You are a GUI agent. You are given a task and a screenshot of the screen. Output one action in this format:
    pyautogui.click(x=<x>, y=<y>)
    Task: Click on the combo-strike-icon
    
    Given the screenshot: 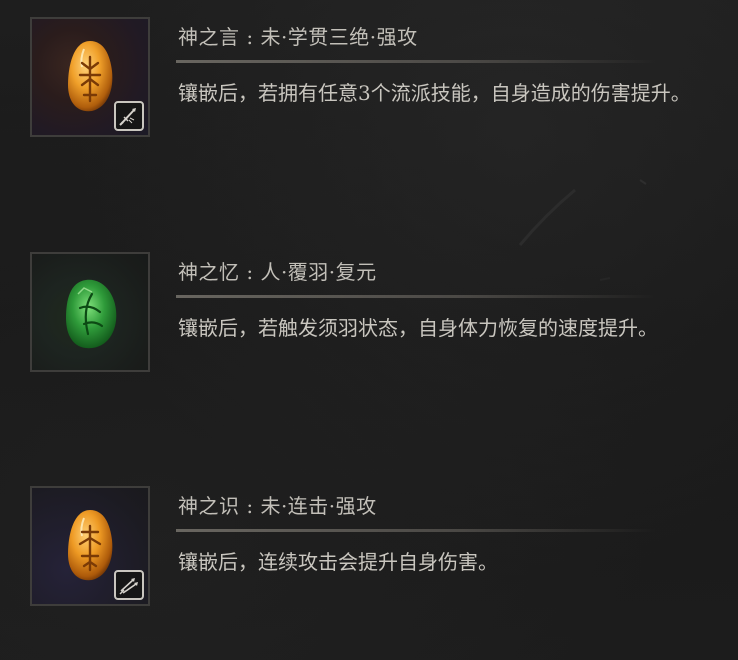 What is the action you would take?
    pyautogui.click(x=128, y=586)
    